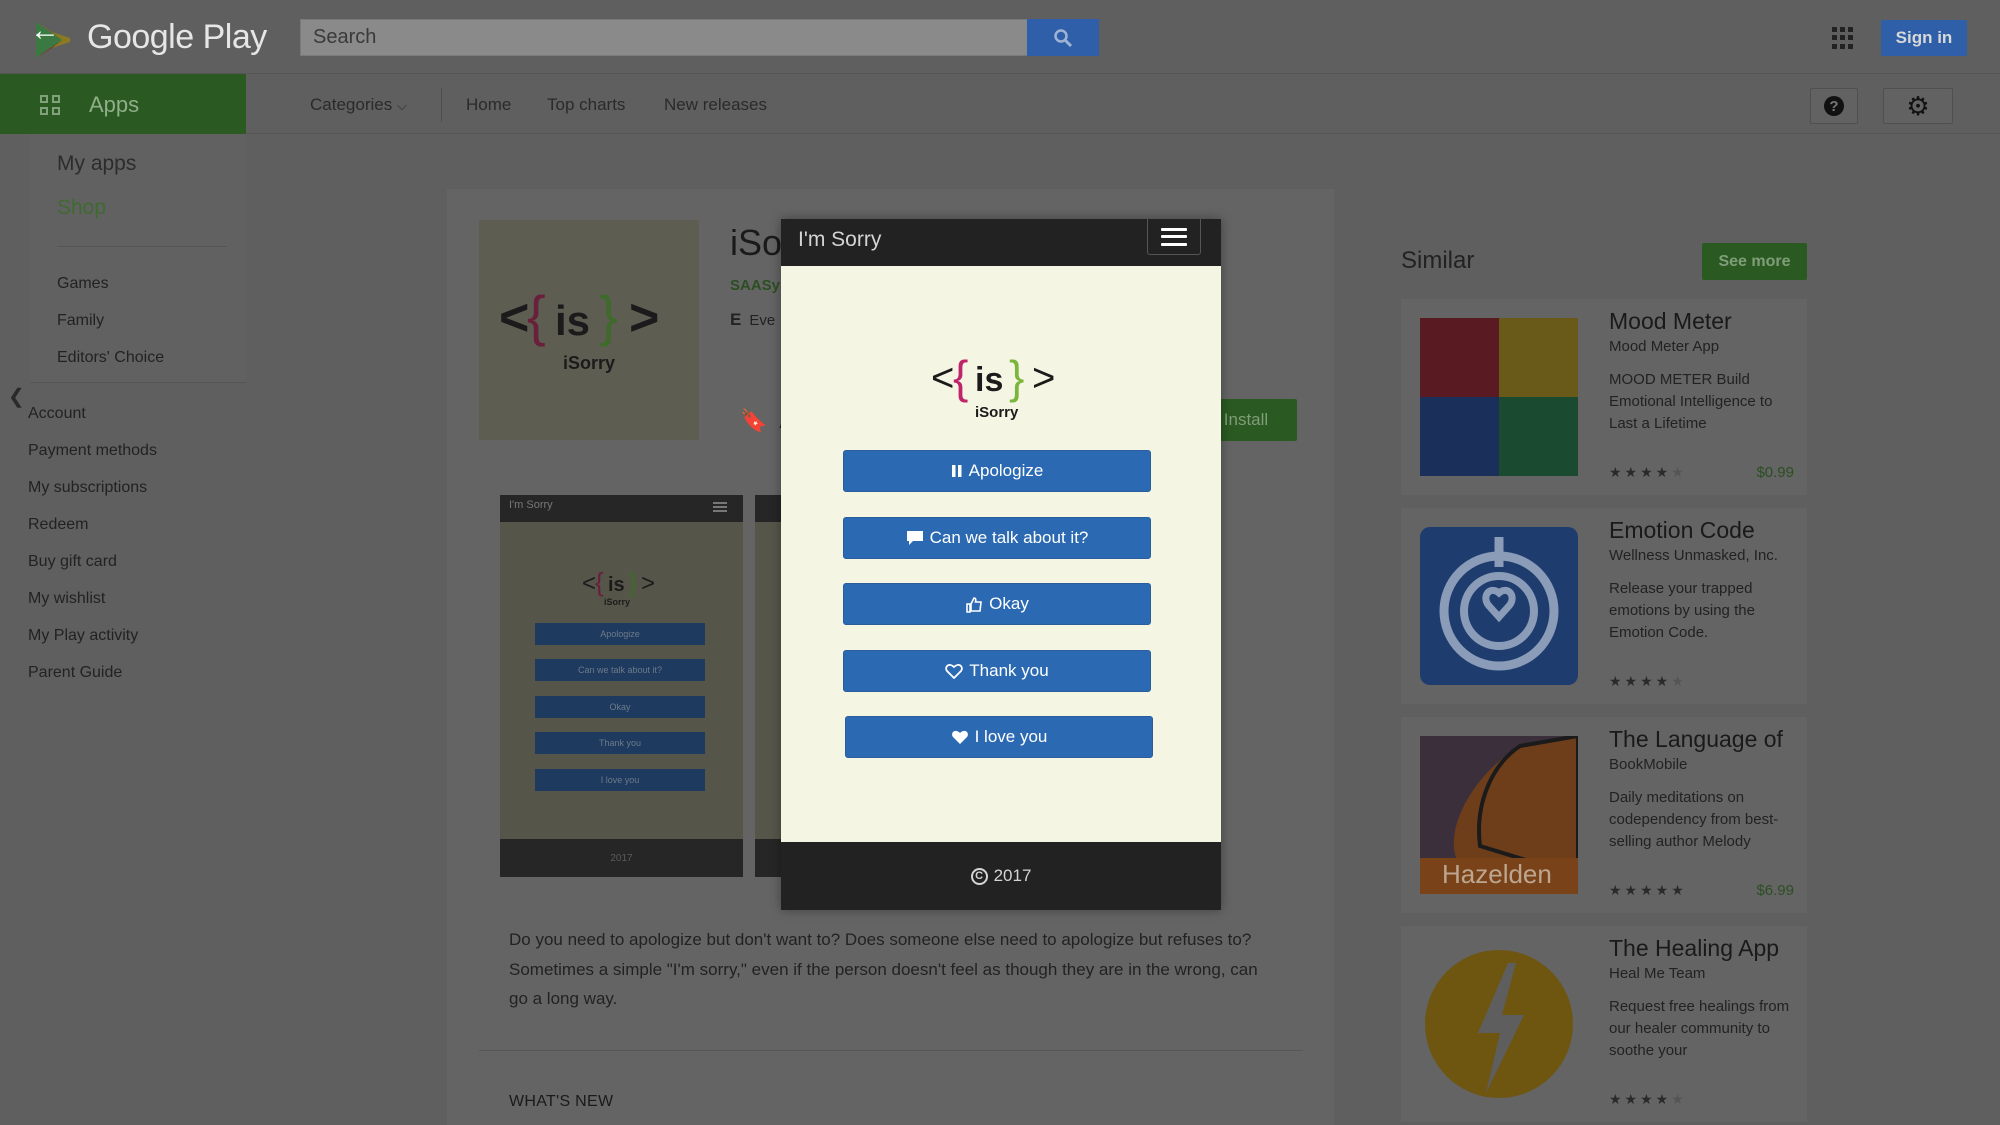 The width and height of the screenshot is (2000, 1125). What do you see at coordinates (401, 105) in the screenshot?
I see `chevron-down-icon: ⌵` at bounding box center [401, 105].